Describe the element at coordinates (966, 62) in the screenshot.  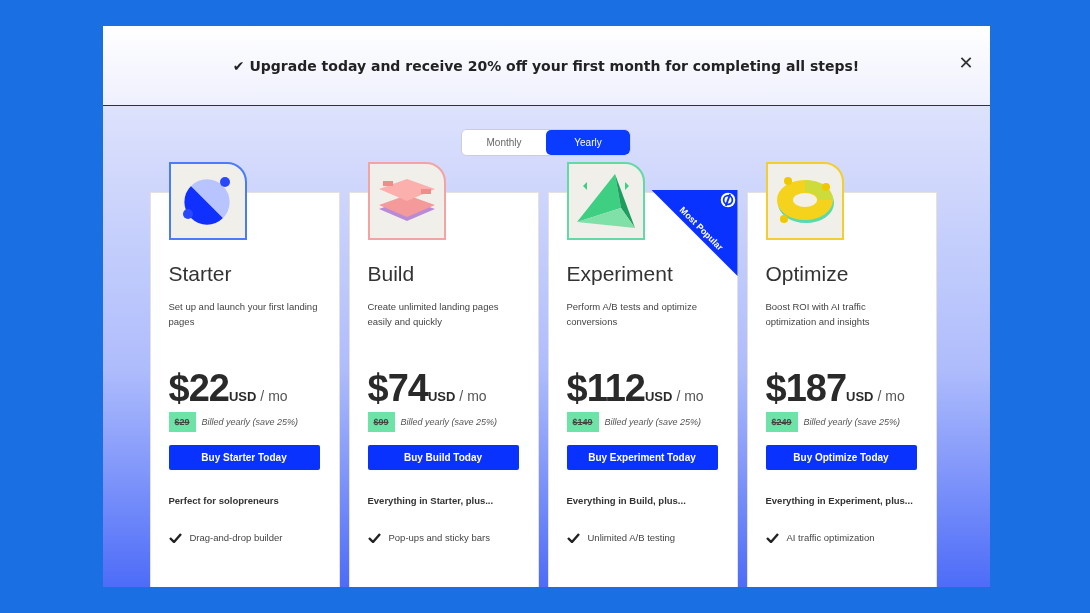
I see `close-button: ✕` at that location.